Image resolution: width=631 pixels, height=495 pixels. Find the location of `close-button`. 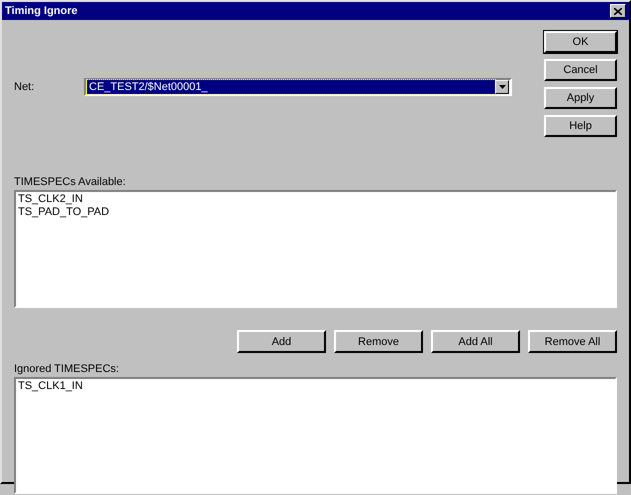

close-button is located at coordinates (618, 11).